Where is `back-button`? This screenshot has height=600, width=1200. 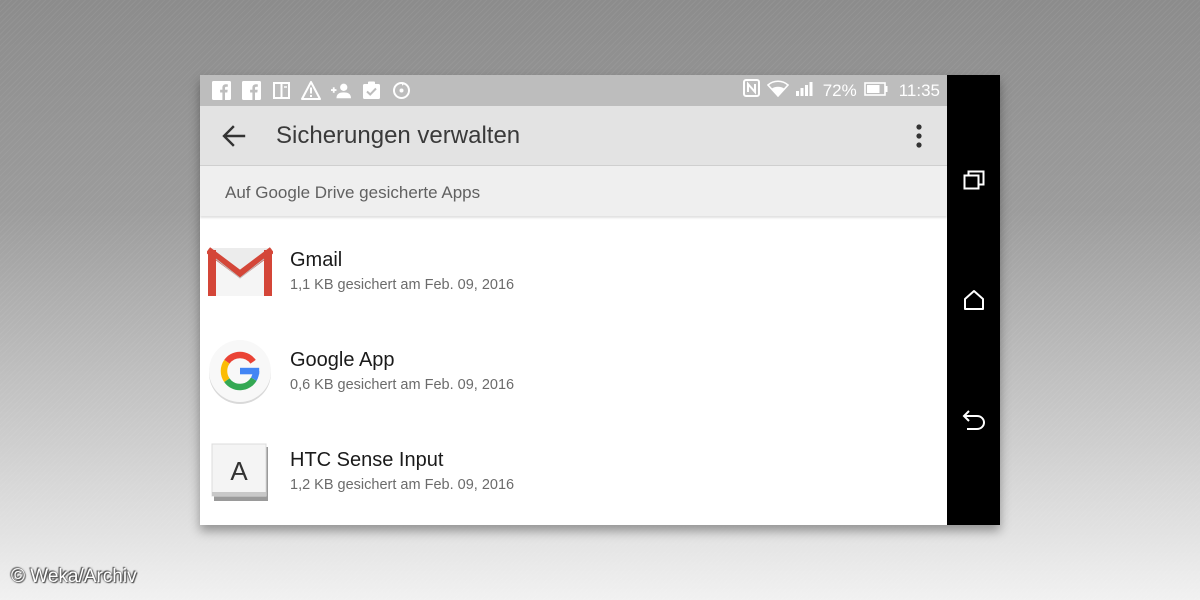 back-button is located at coordinates (234, 136).